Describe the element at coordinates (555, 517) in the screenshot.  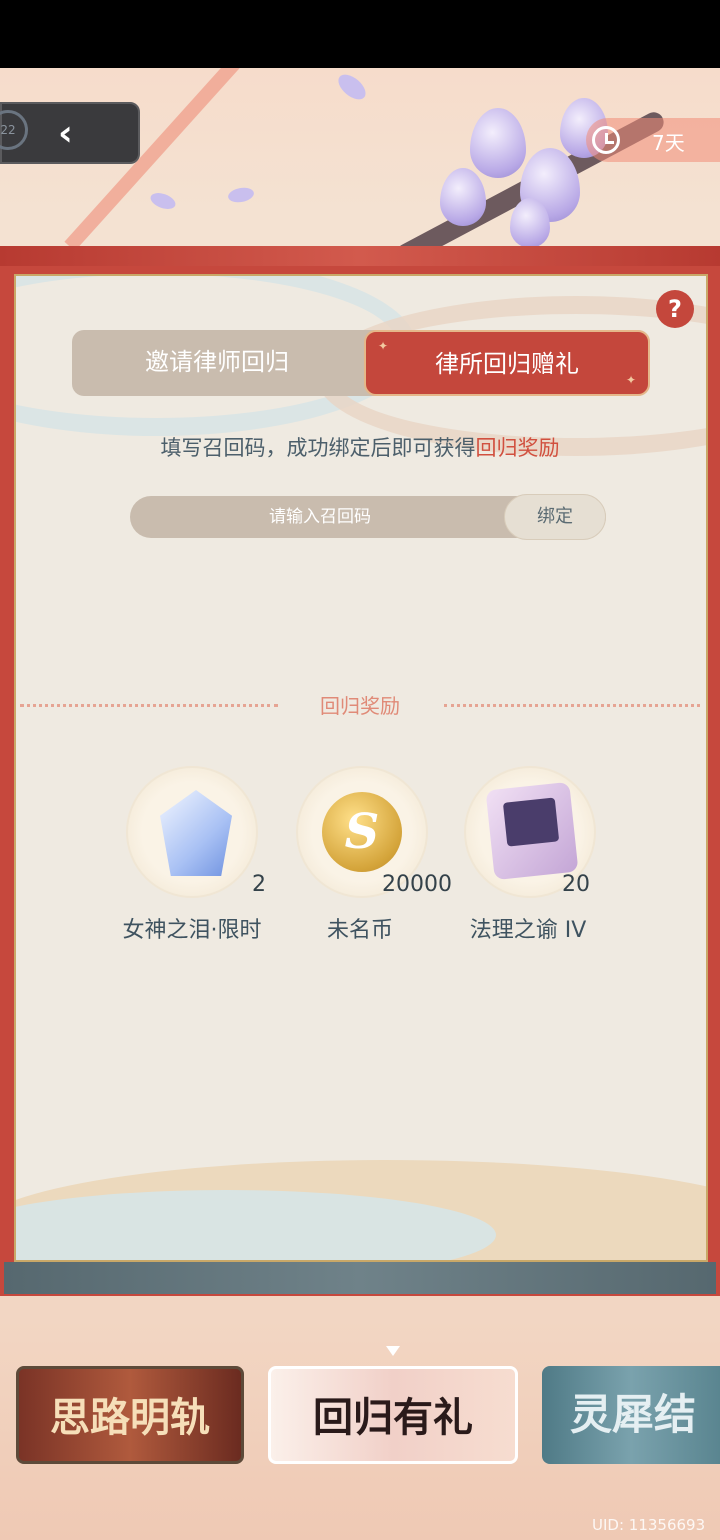
I see `bind-button: 绑定` at that location.